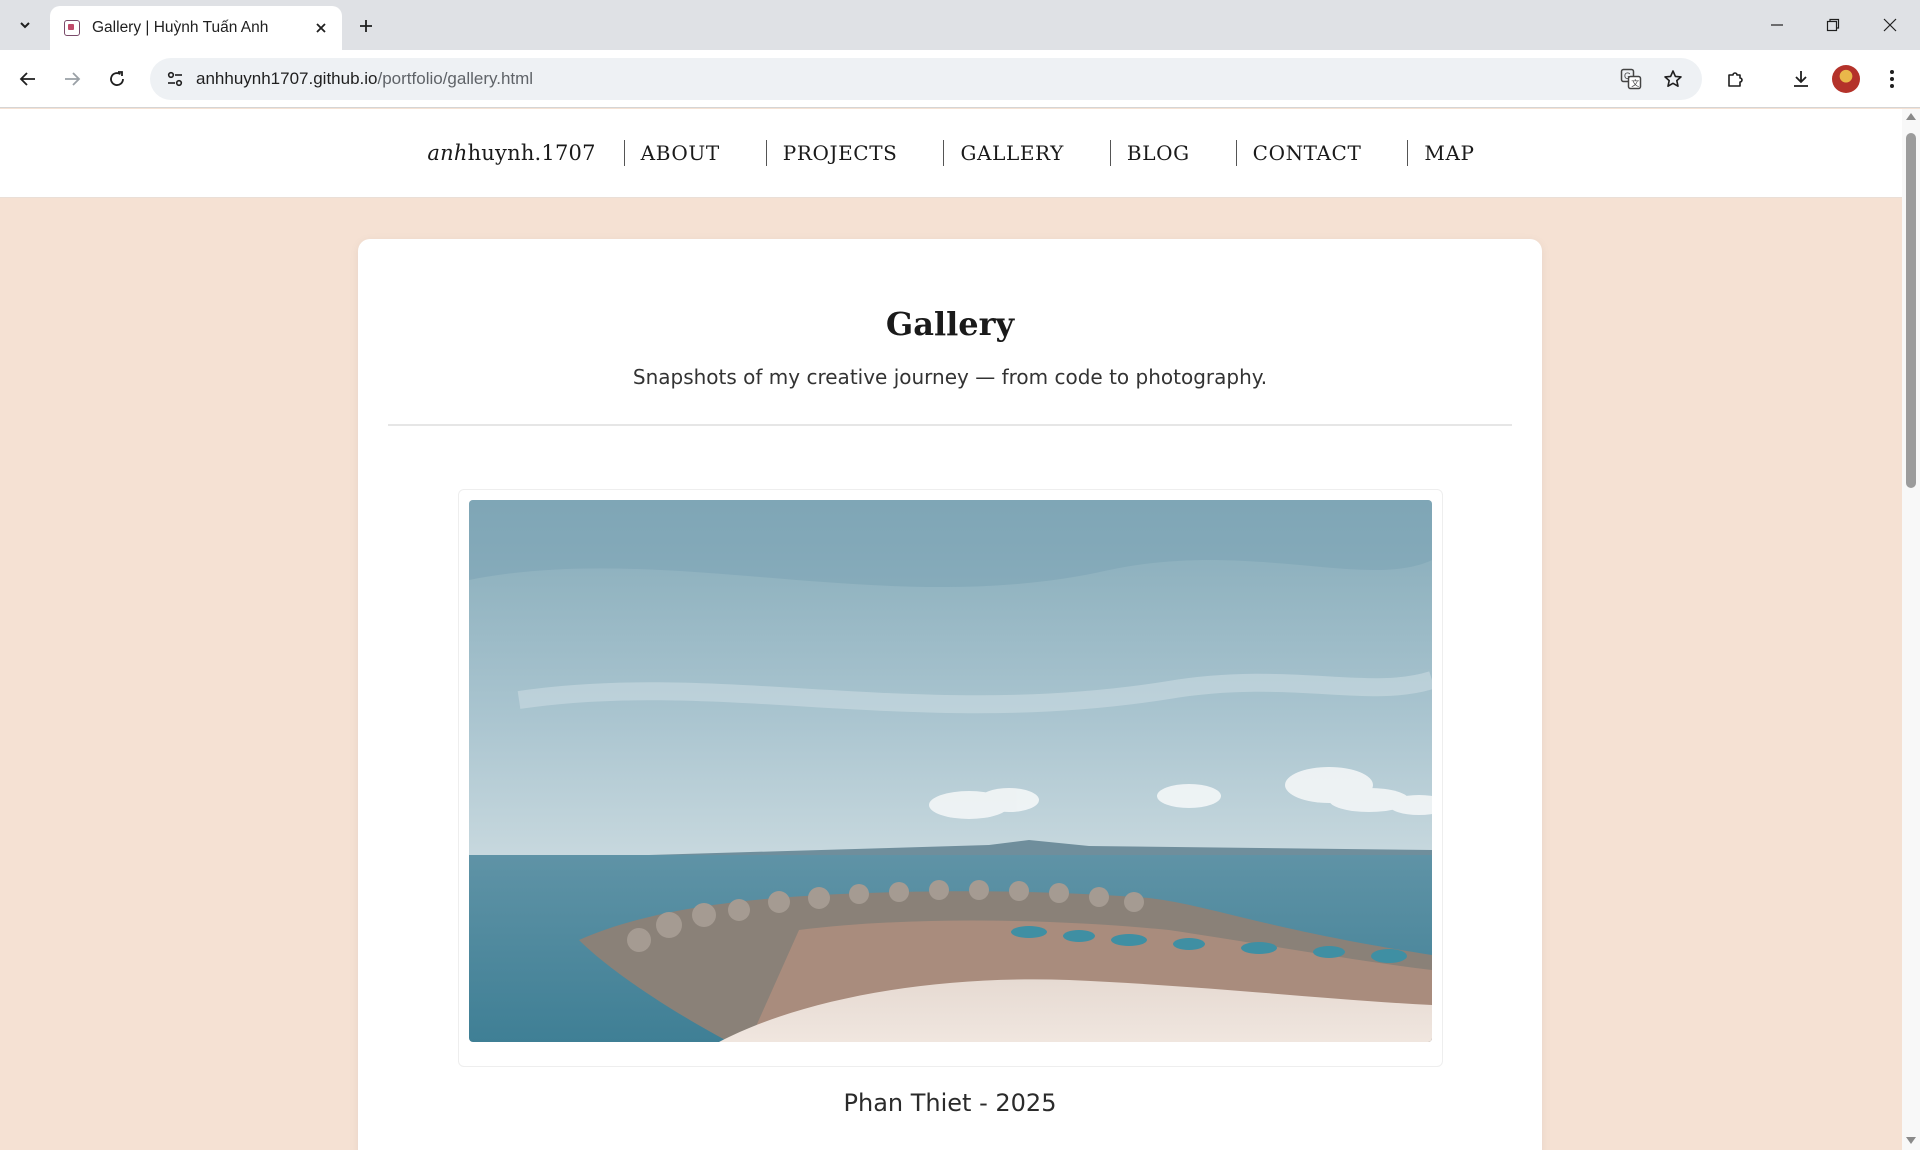 This screenshot has height=1150, width=1920. I want to click on page-title: Gallery, so click(950, 324).